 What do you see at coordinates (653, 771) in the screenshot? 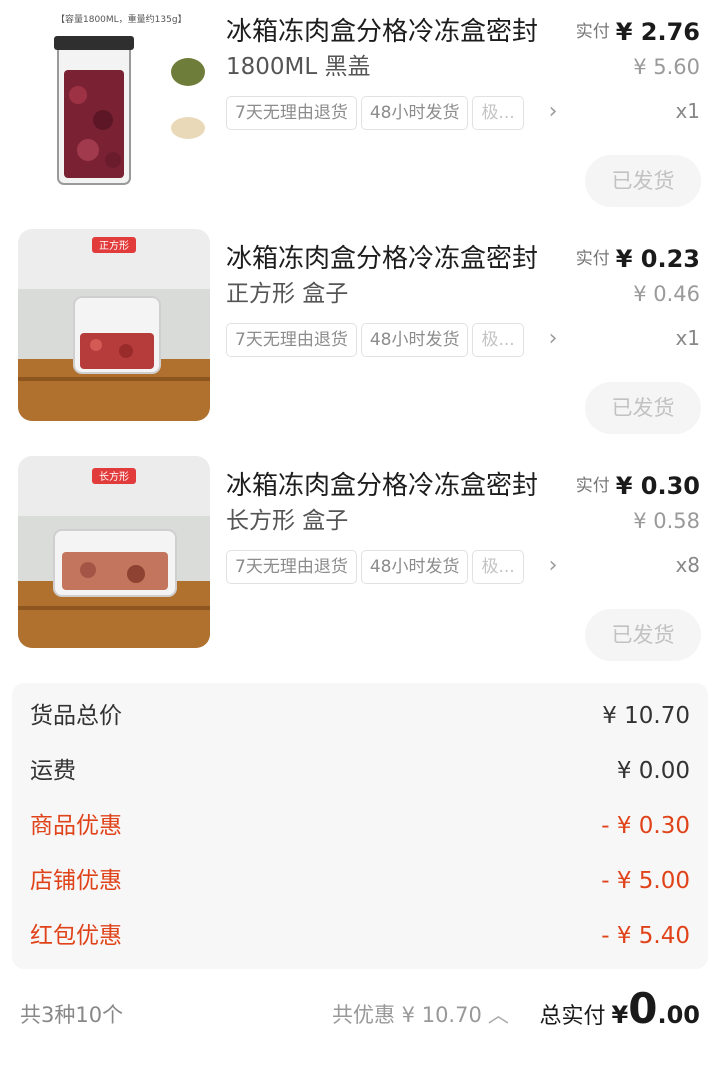
I see `shipping-value: ¥ 0.00` at bounding box center [653, 771].